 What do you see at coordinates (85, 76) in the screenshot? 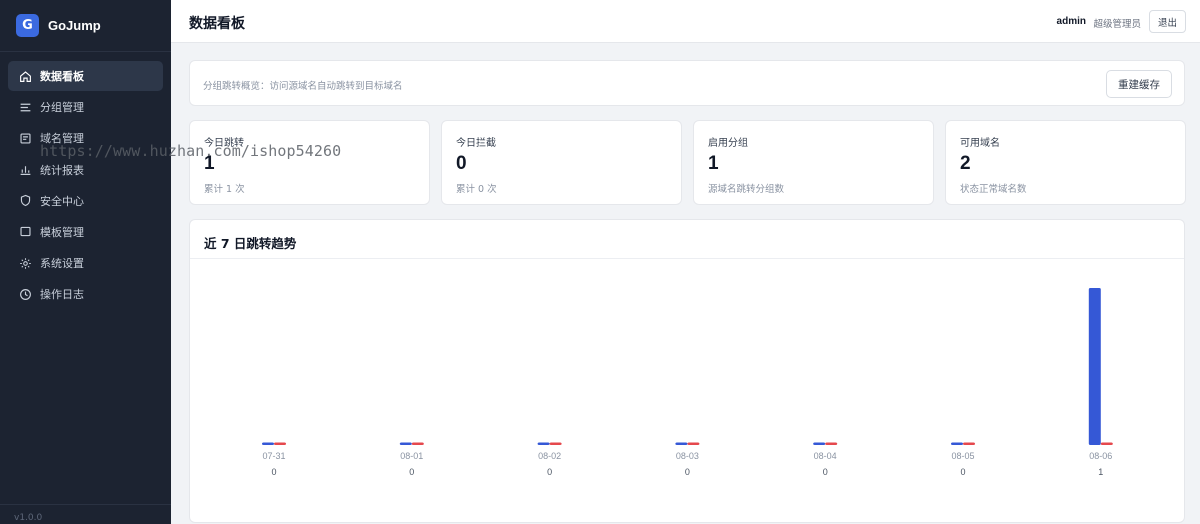
I see `sidebar-item-dashboard: 数据看板` at bounding box center [85, 76].